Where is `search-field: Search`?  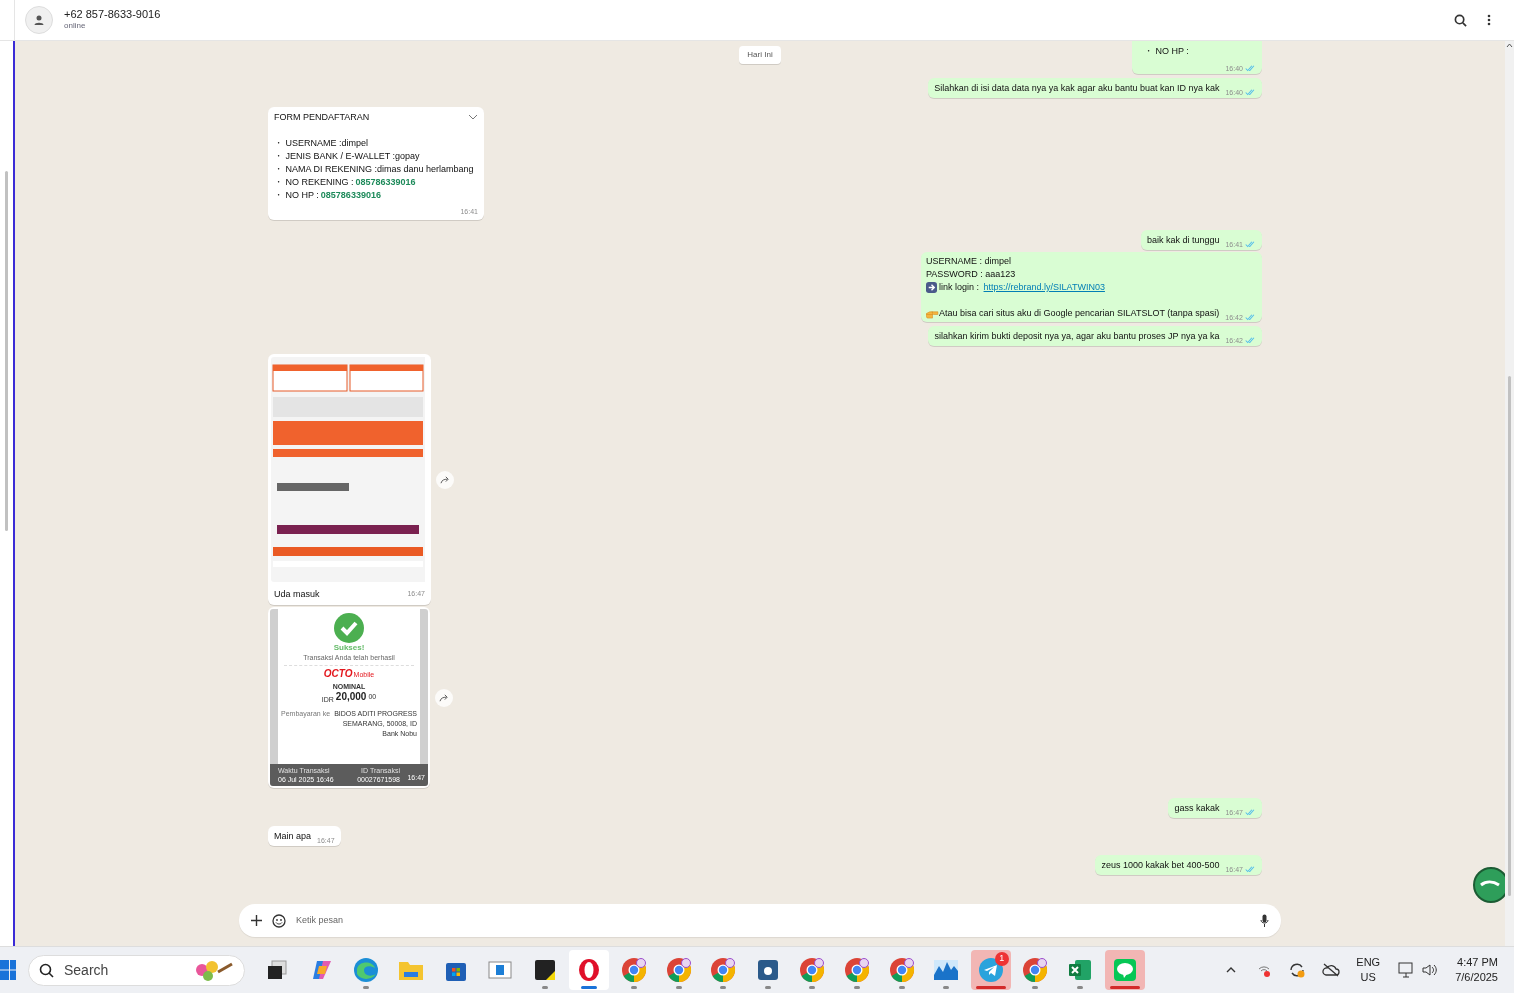
search-field: Search is located at coordinates (136, 970).